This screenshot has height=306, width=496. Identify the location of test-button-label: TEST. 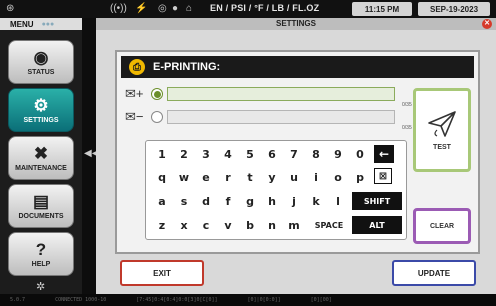
(442, 147).